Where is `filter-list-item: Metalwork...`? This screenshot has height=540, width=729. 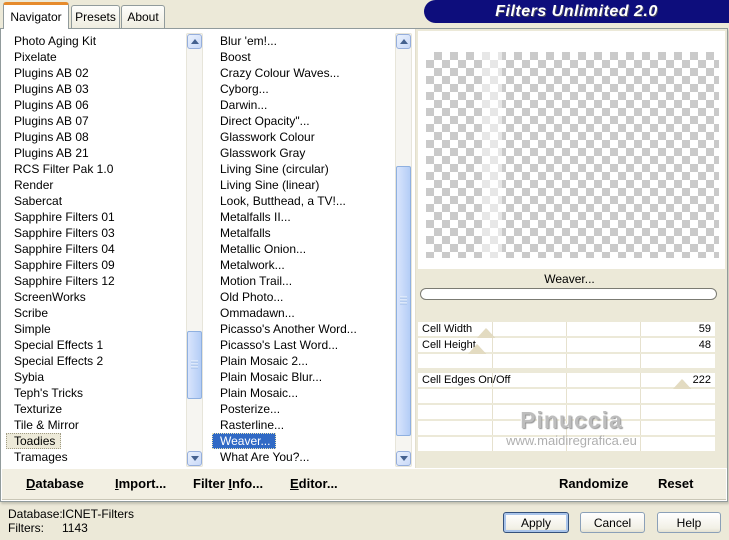 filter-list-item: Metalwork... is located at coordinates (303, 265).